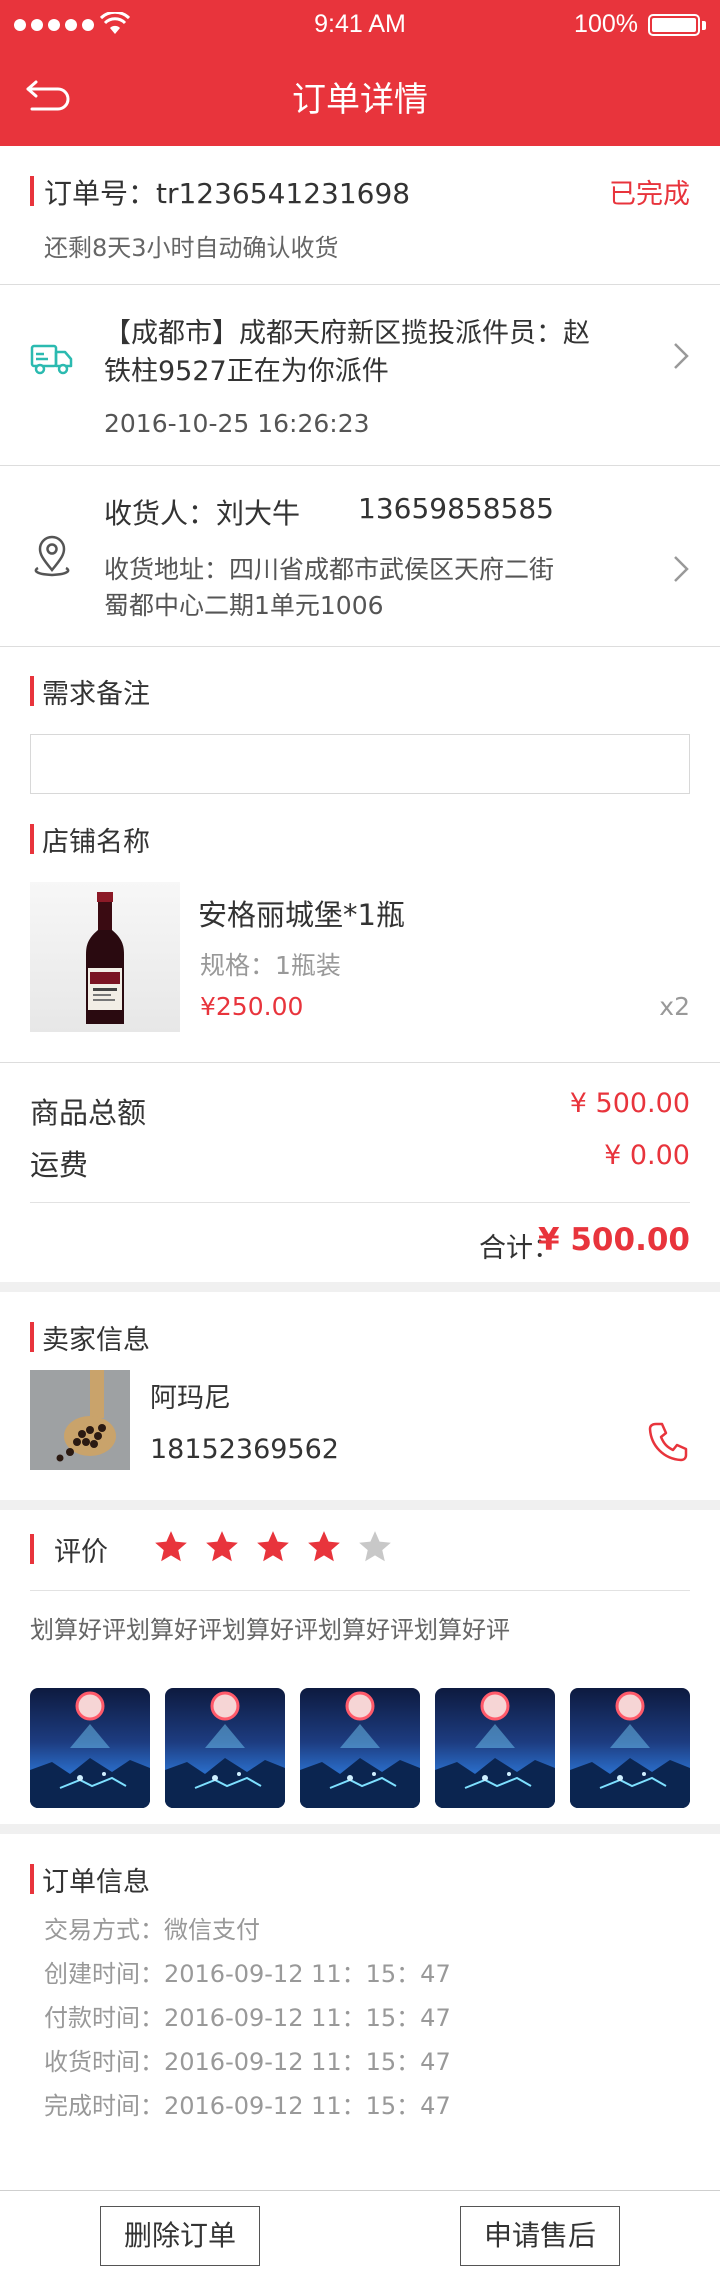  I want to click on seller-phone: 18152369562, so click(244, 1449).